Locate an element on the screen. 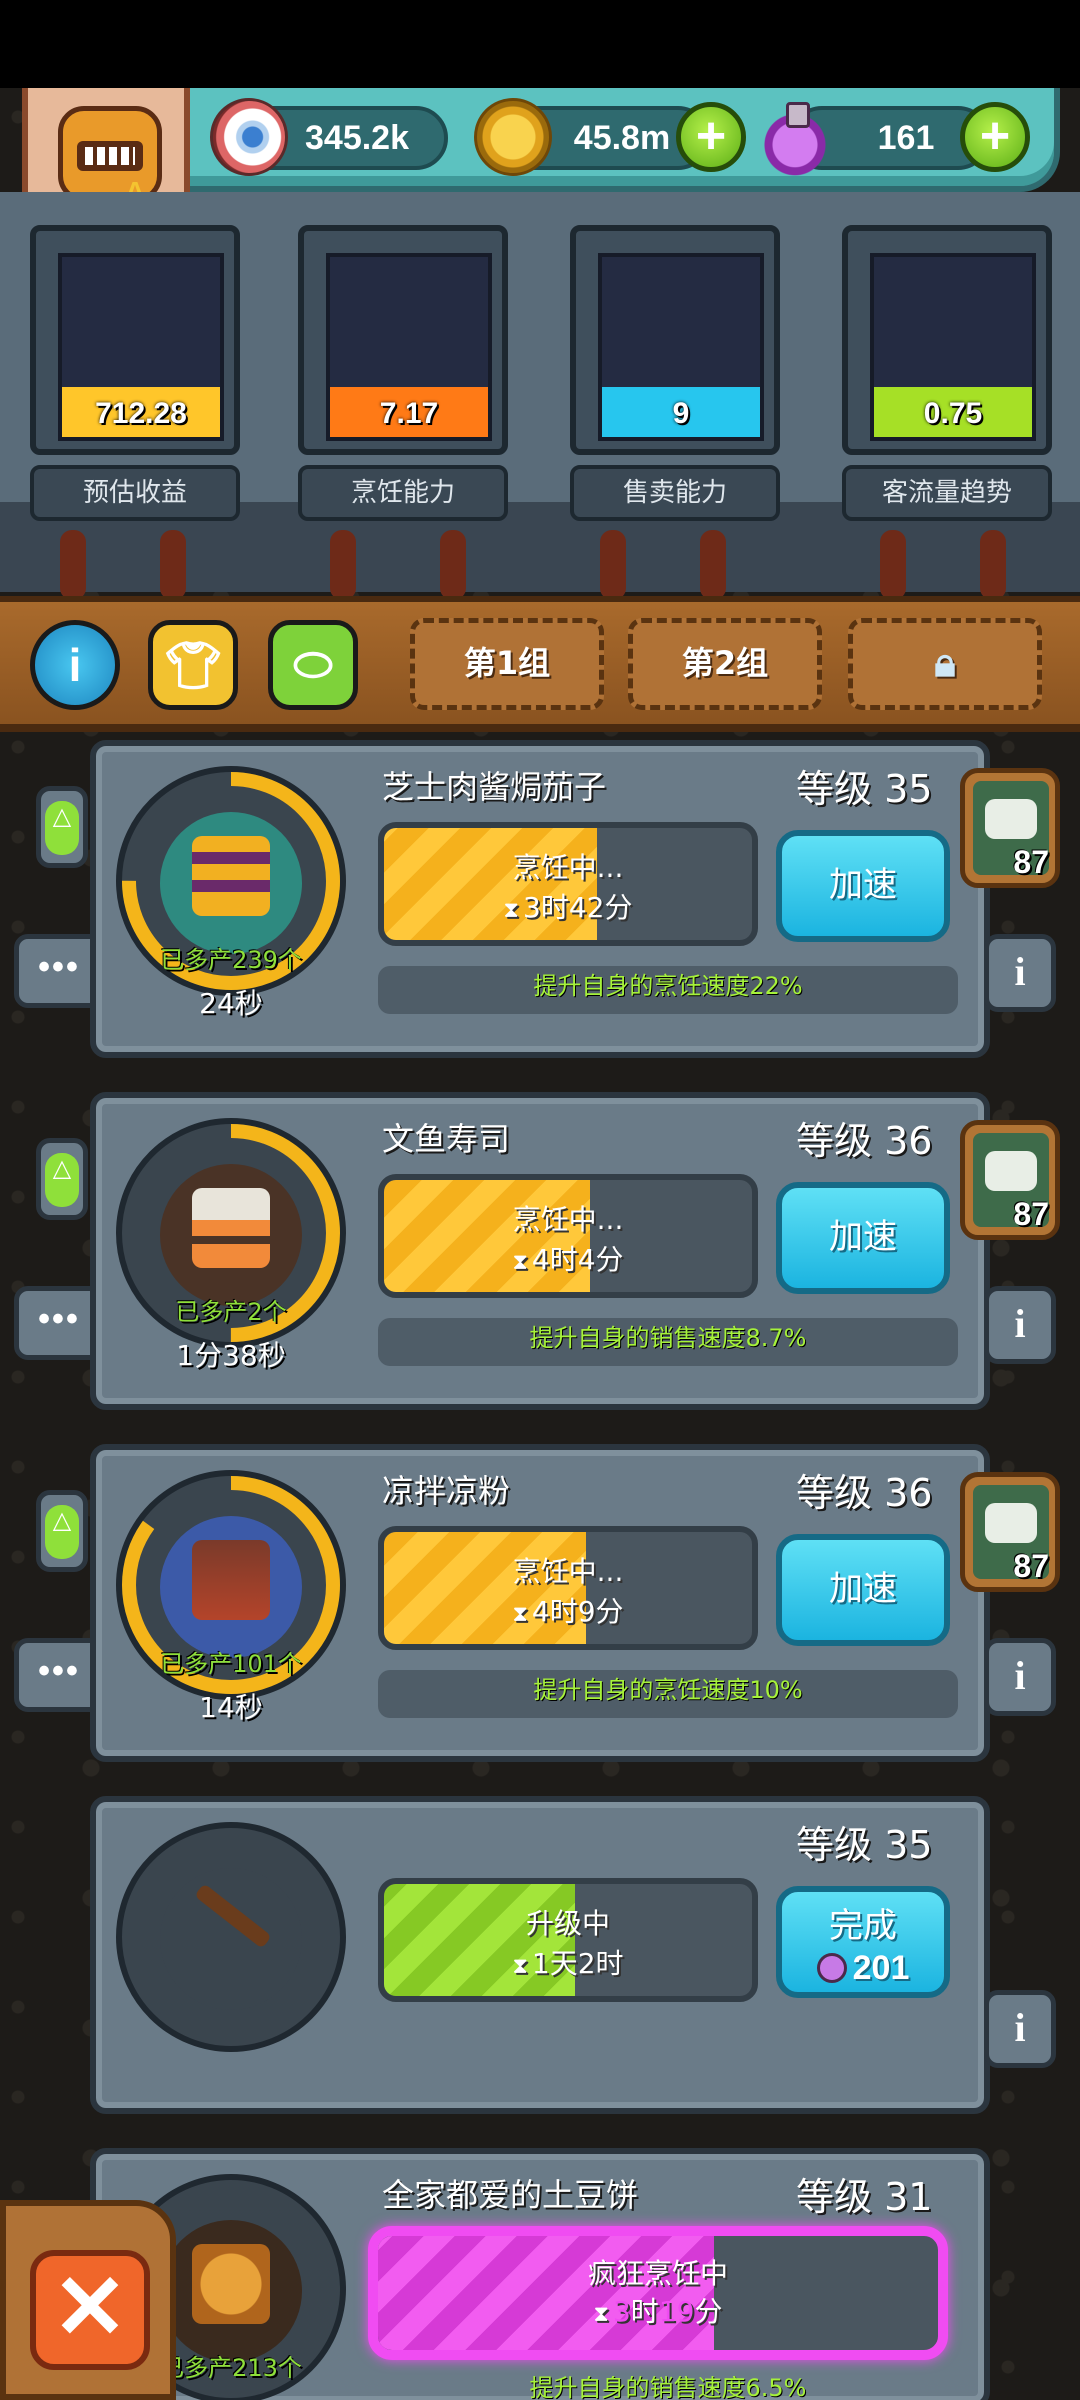  potato-pancake-icon is located at coordinates (231, 2284).